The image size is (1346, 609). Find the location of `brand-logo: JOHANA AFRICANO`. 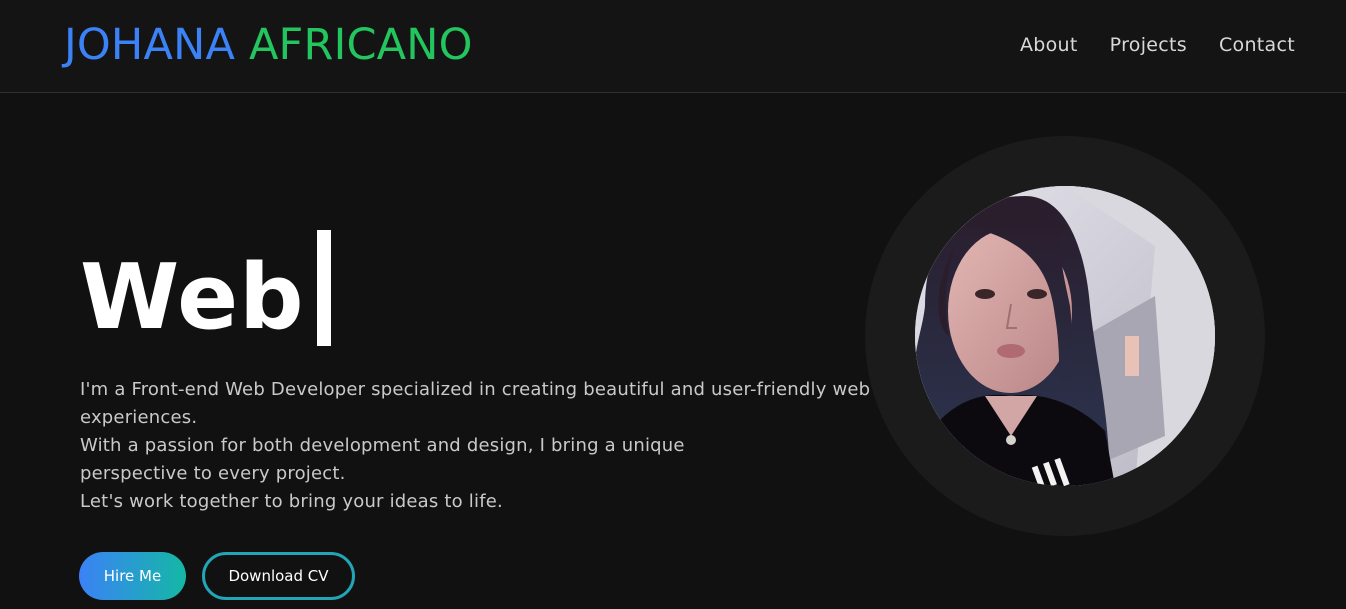

brand-logo: JOHANA AFRICANO is located at coordinates (268, 45).